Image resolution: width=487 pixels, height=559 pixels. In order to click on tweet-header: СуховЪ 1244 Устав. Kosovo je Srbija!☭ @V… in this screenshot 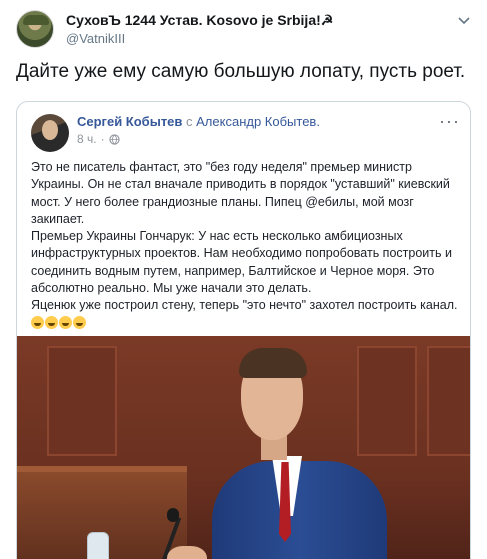, I will do `click(246, 30)`.